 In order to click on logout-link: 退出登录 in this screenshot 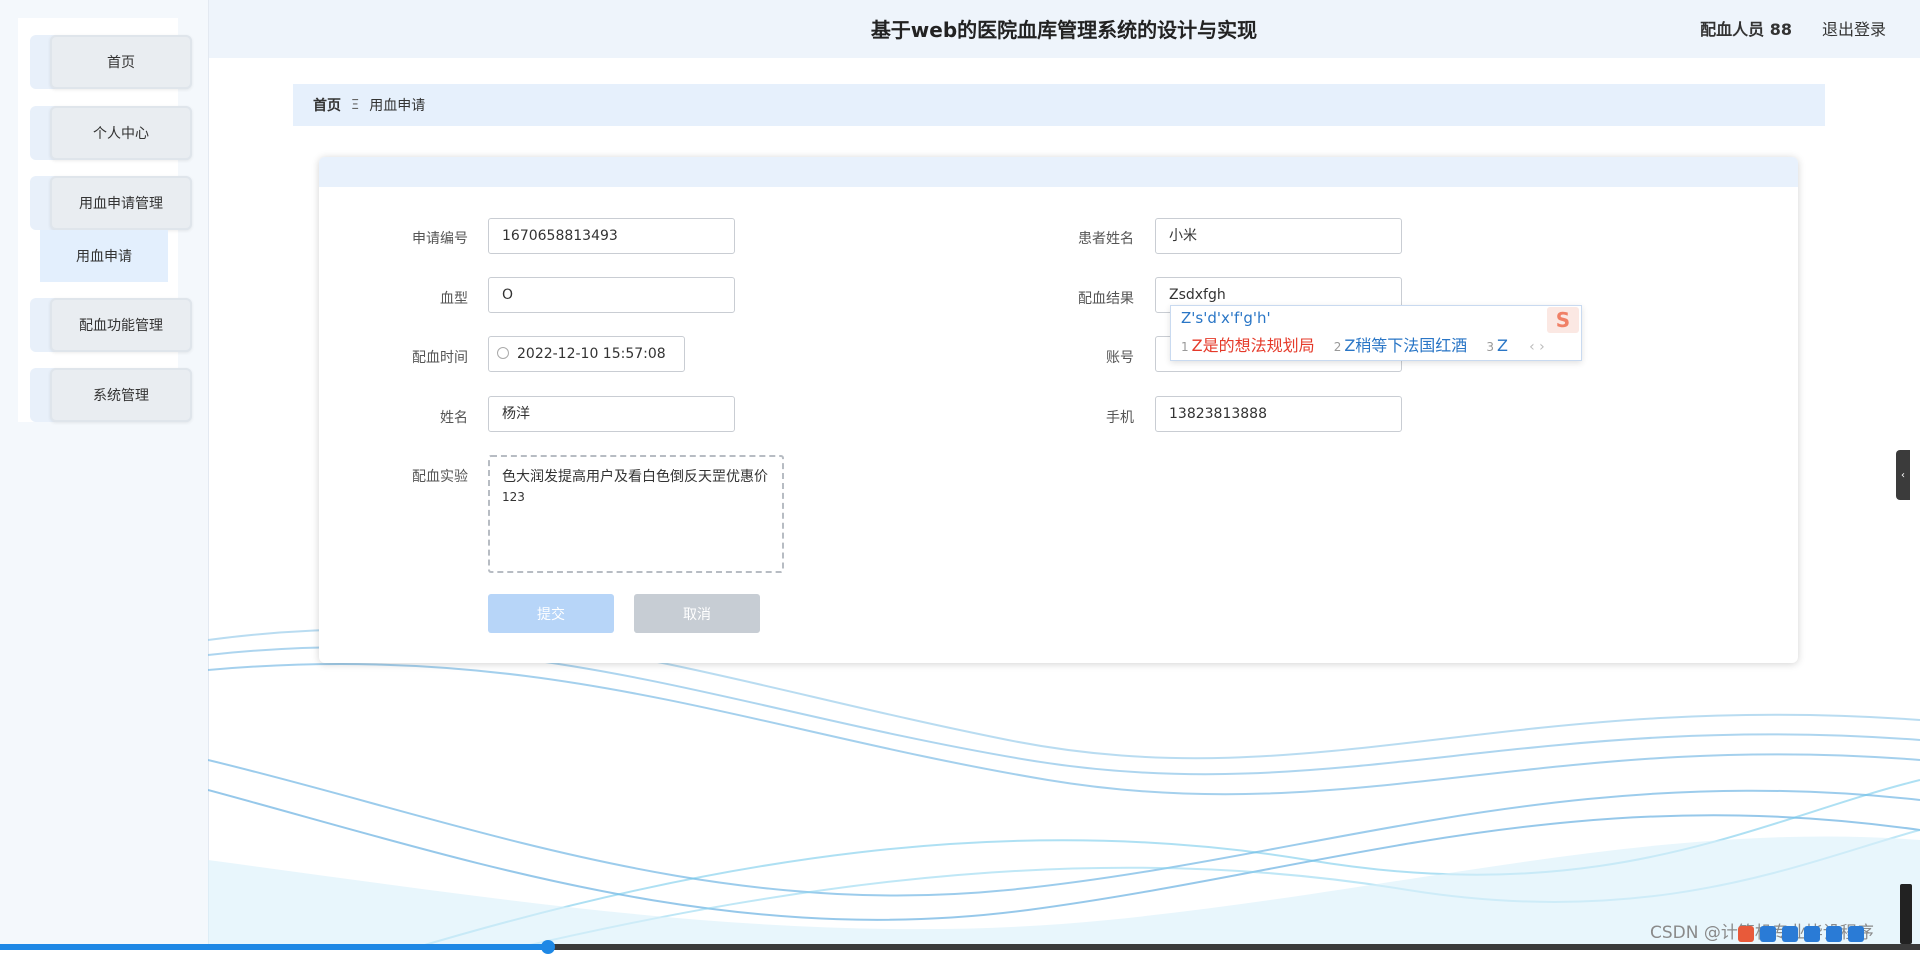, I will do `click(1854, 30)`.